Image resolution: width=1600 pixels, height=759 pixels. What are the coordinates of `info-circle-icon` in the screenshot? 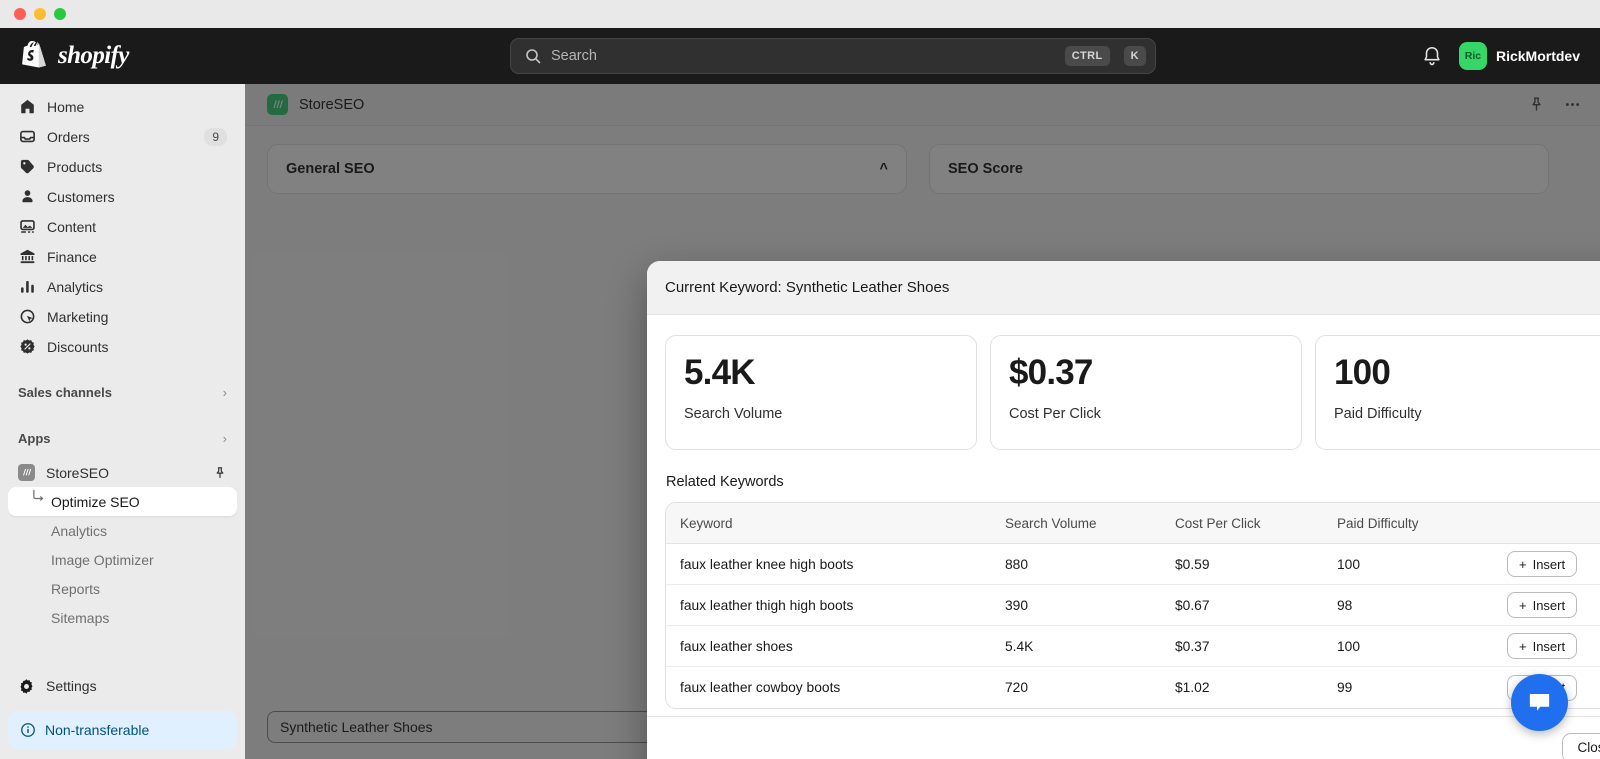 It's located at (28, 730).